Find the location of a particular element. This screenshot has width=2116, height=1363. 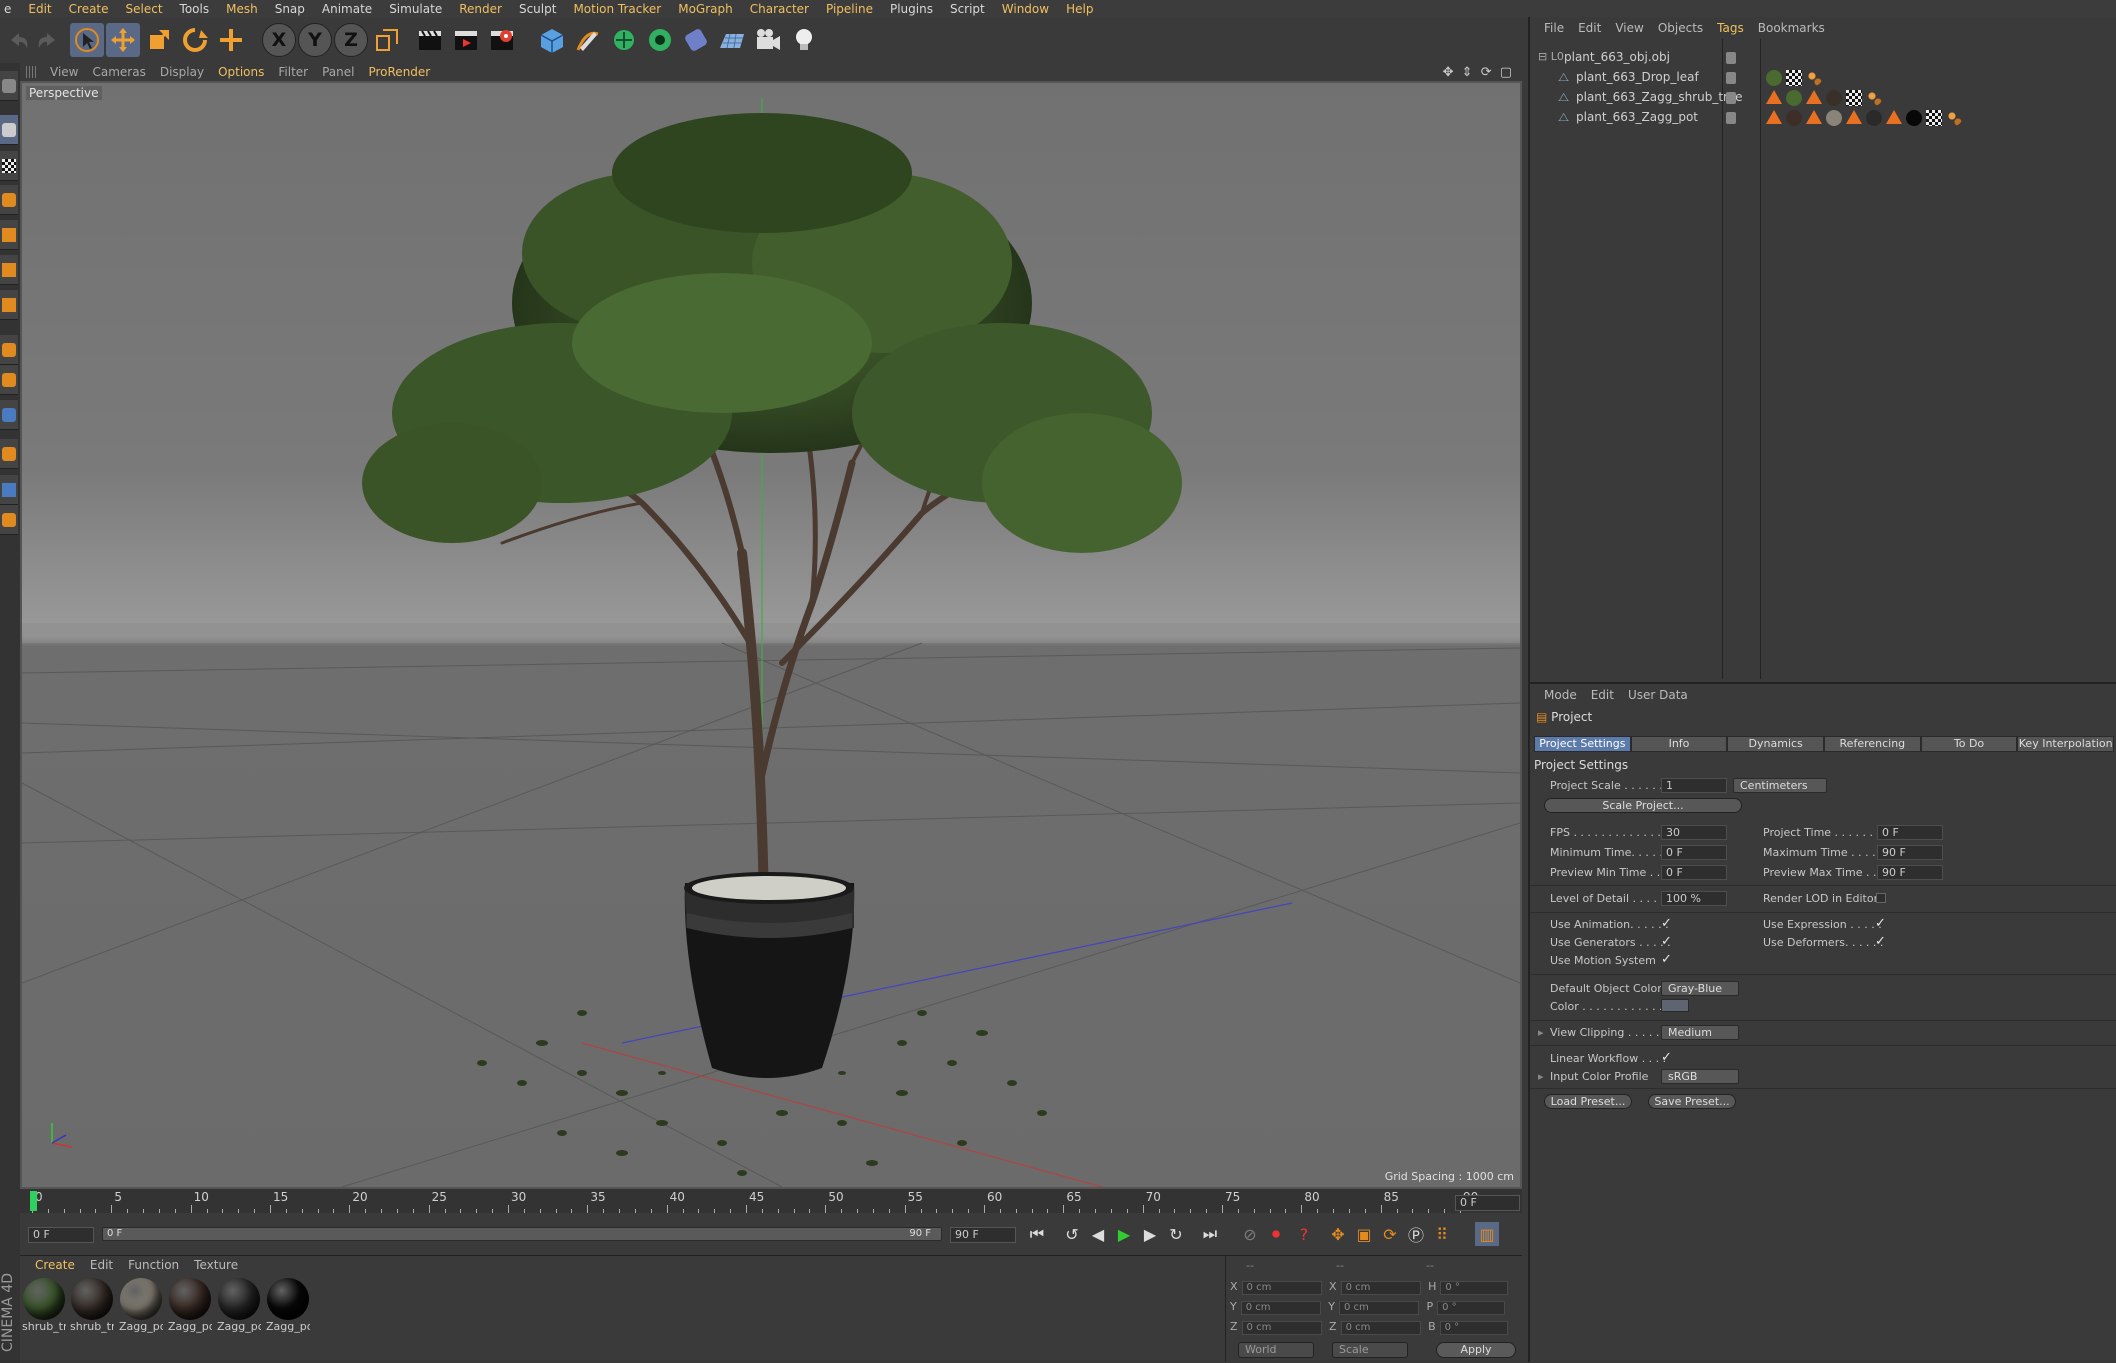

key-position-button: ✥ is located at coordinates (1338, 1234).